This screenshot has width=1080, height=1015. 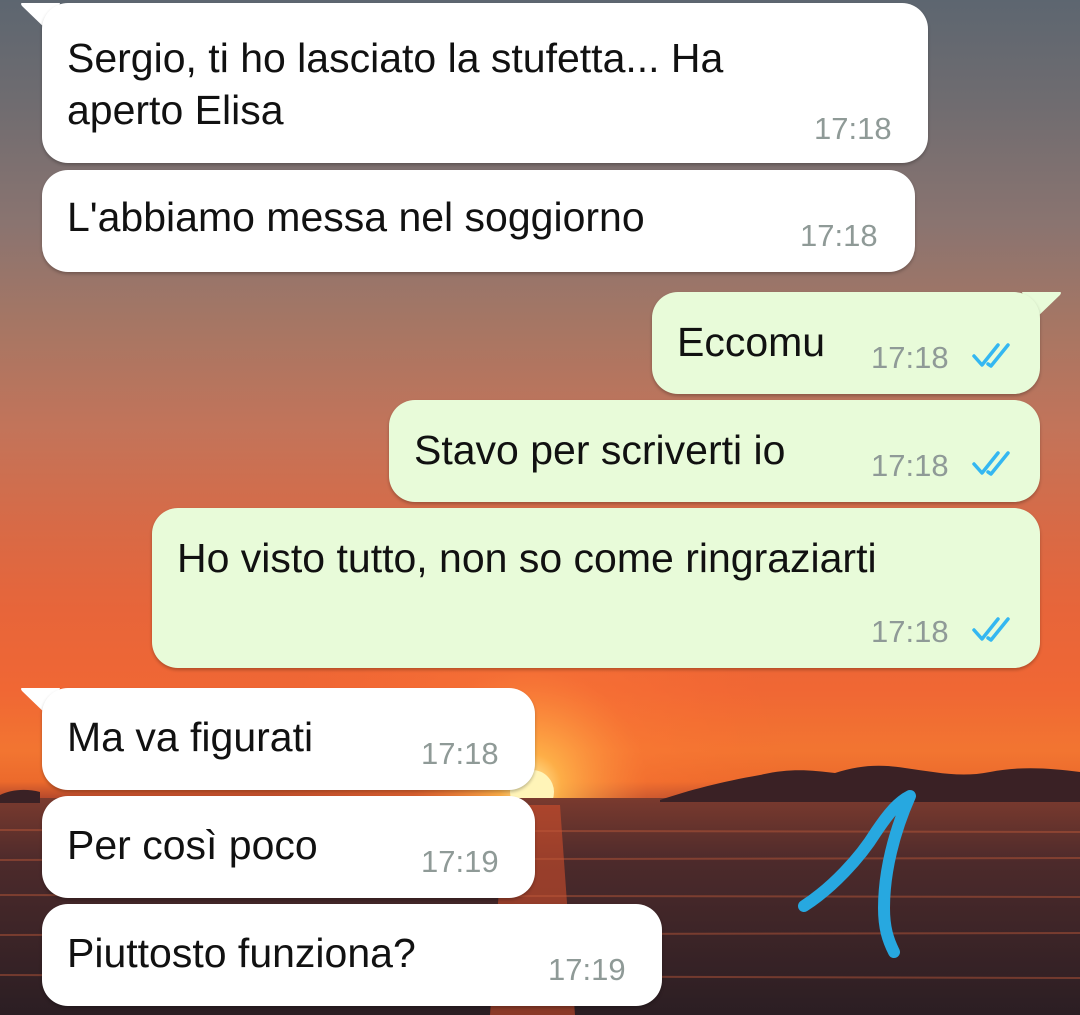 I want to click on message-text: Stavo per scriverti io, so click(x=600, y=450).